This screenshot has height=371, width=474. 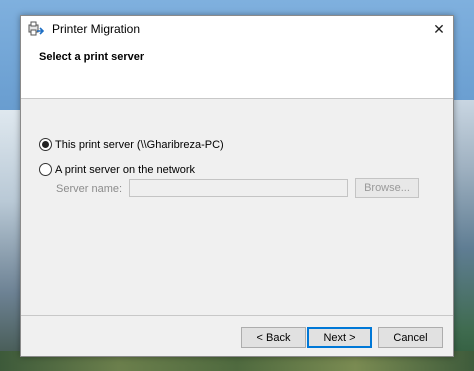 What do you see at coordinates (237, 70) in the screenshot?
I see `wizard-header: Select a print server` at bounding box center [237, 70].